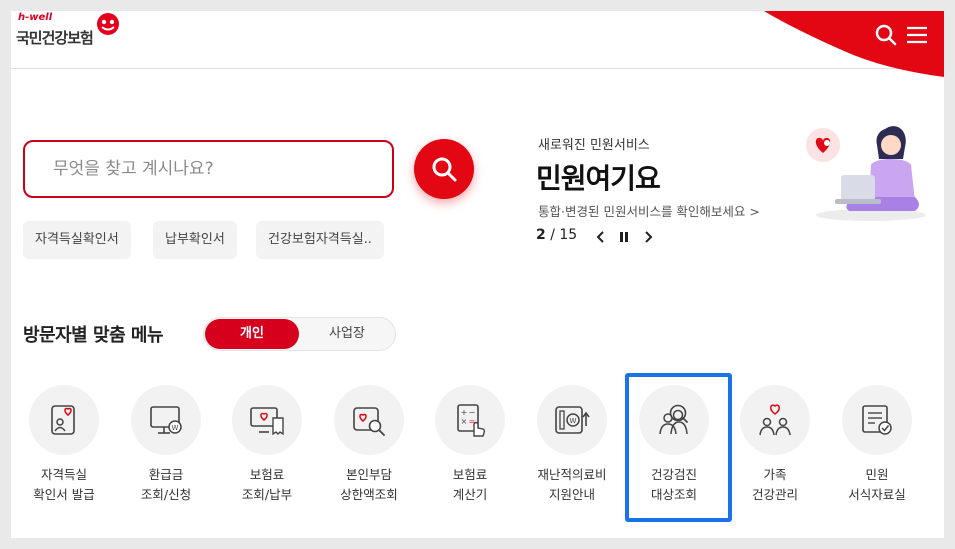 This screenshot has height=549, width=955. Describe the element at coordinates (571, 494) in the screenshot. I see `menu-label-line2: 지원안내` at that location.